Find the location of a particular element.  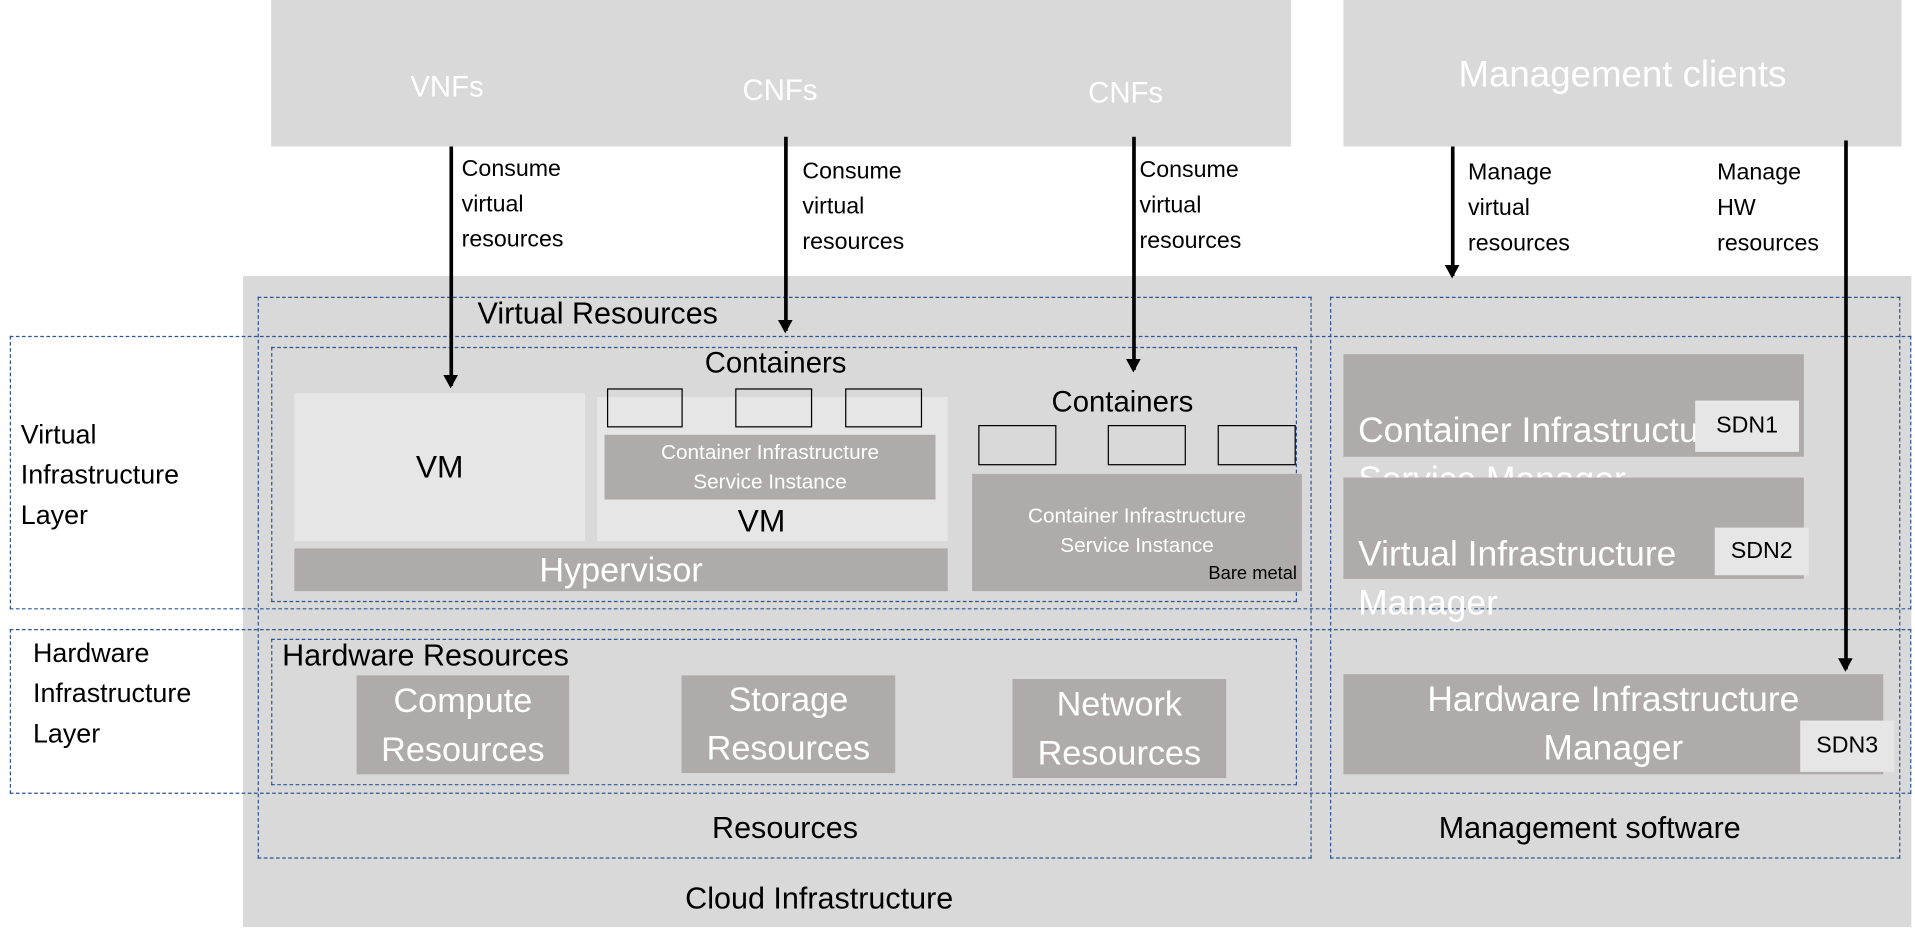

compute-resources-label: Compute Resources is located at coordinates (463, 724).